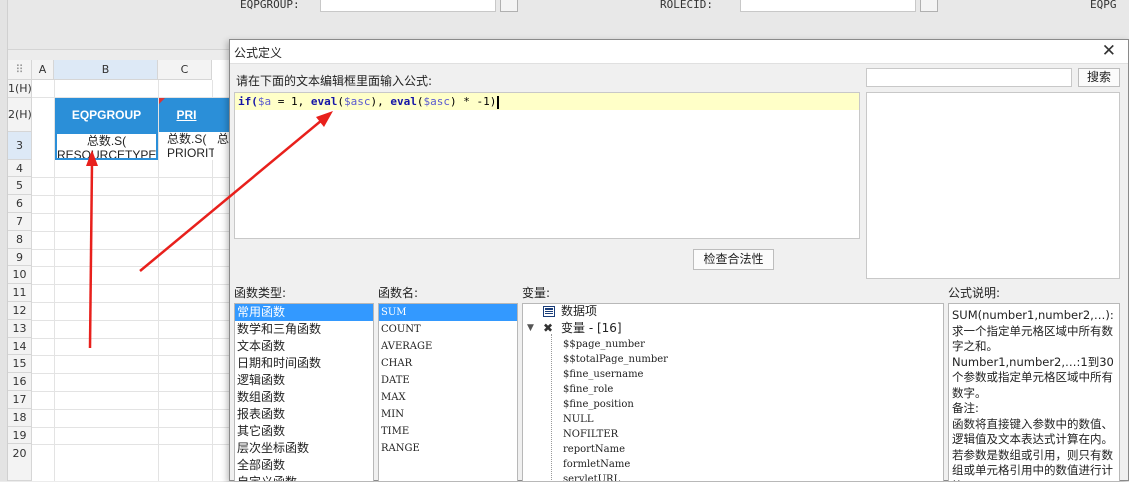 This screenshot has height=482, width=1129. Describe the element at coordinates (20, 275) in the screenshot. I see `row-header: 10` at that location.